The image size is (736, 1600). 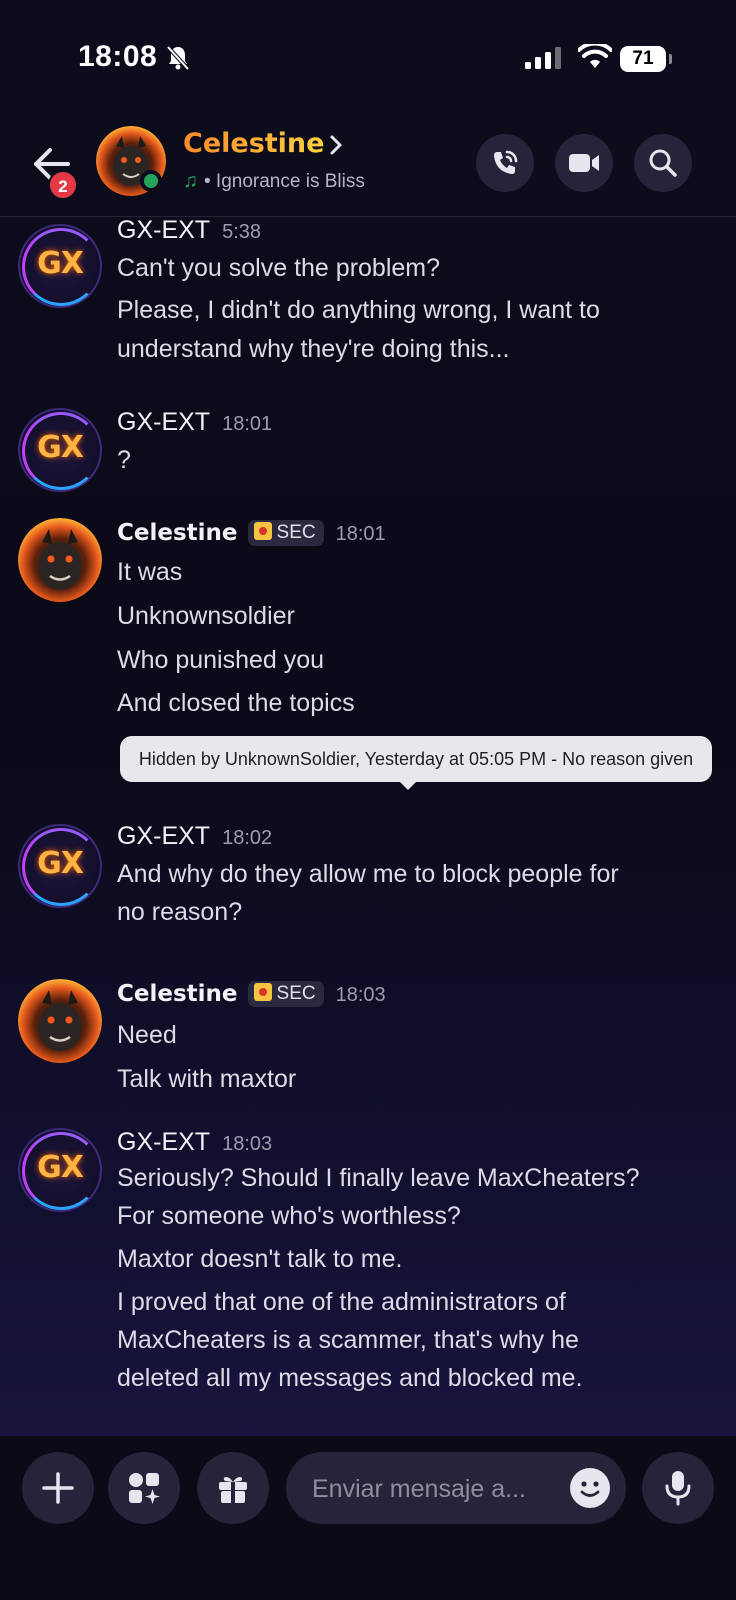 I want to click on message-author: Celestine SEC 18:01, so click(x=251, y=532).